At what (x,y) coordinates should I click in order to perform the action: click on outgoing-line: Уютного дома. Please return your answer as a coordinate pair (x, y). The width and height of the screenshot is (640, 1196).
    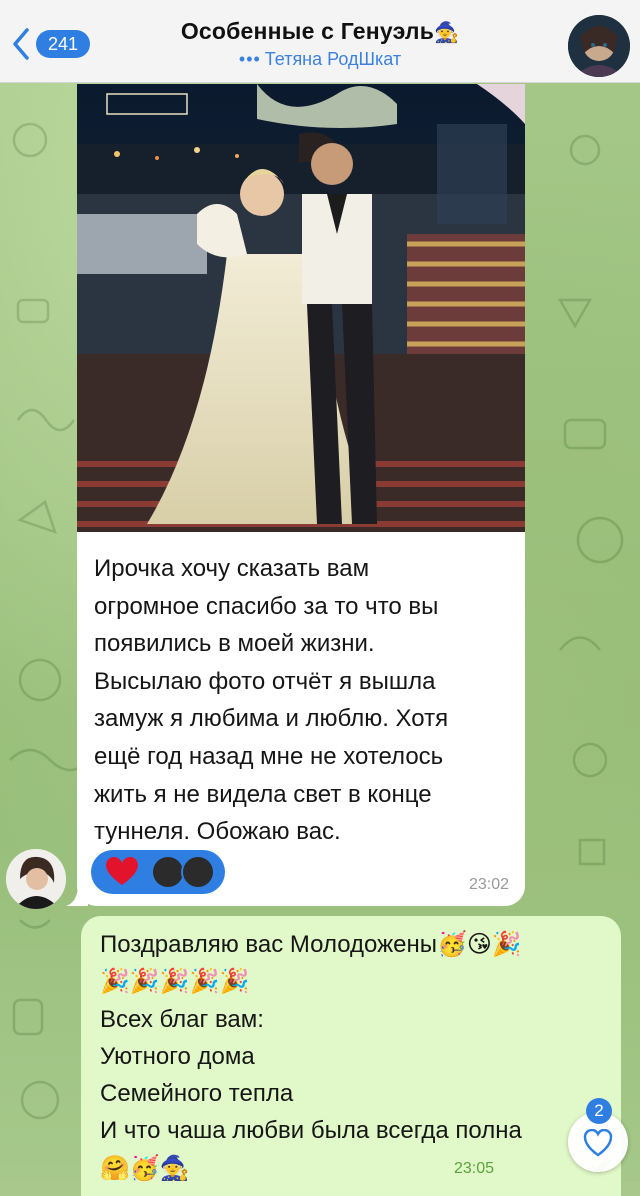
    Looking at the image, I should click on (177, 1056).